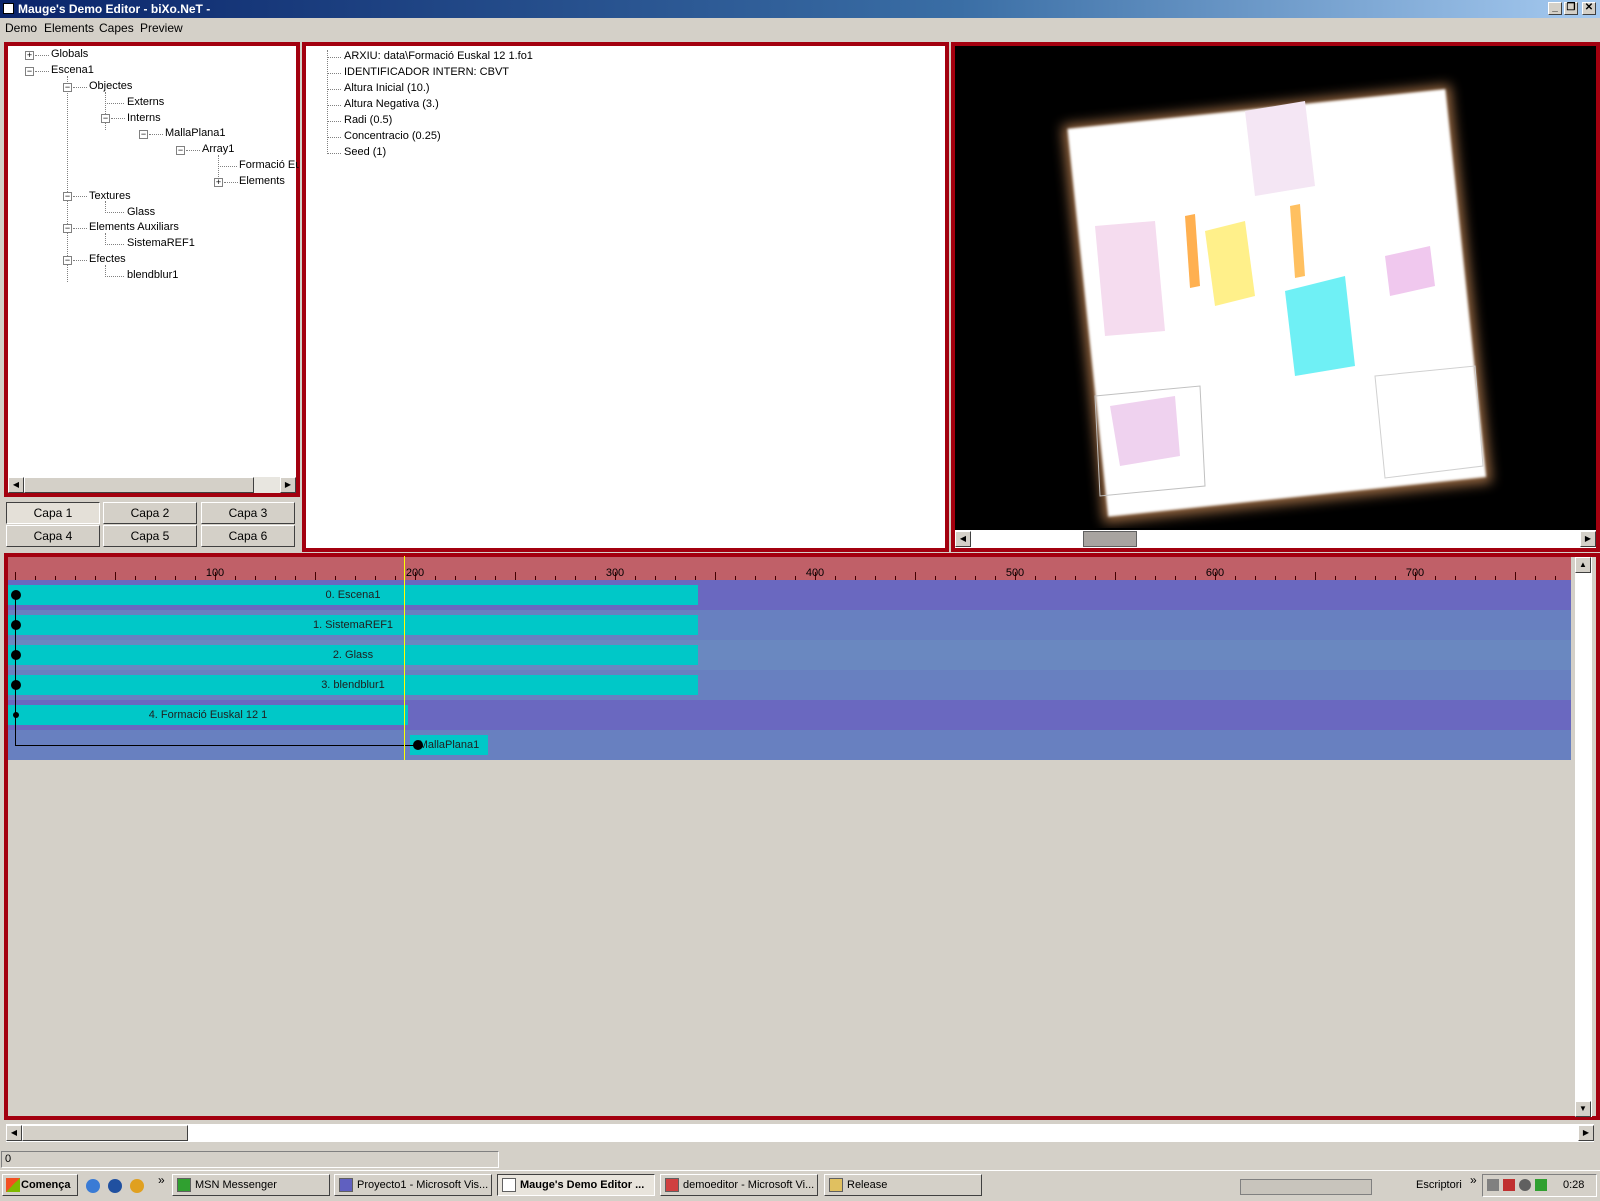 The image size is (1600, 1201). I want to click on toolbar-chevron-icon: », so click(1473, 1180).